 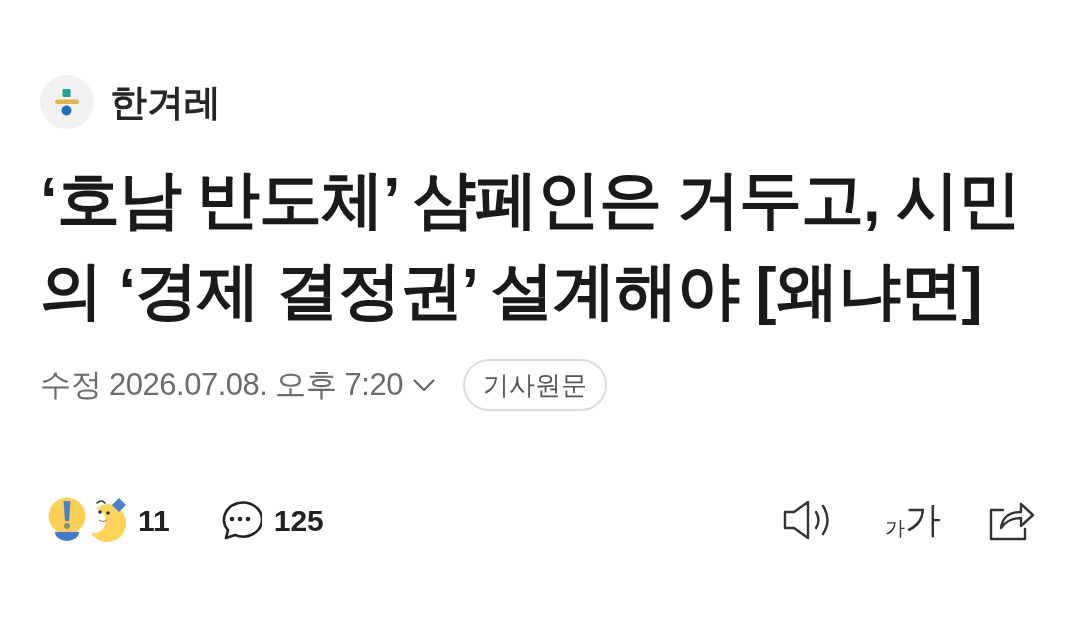 I want to click on original-article-button: 기사원문, so click(x=534, y=385).